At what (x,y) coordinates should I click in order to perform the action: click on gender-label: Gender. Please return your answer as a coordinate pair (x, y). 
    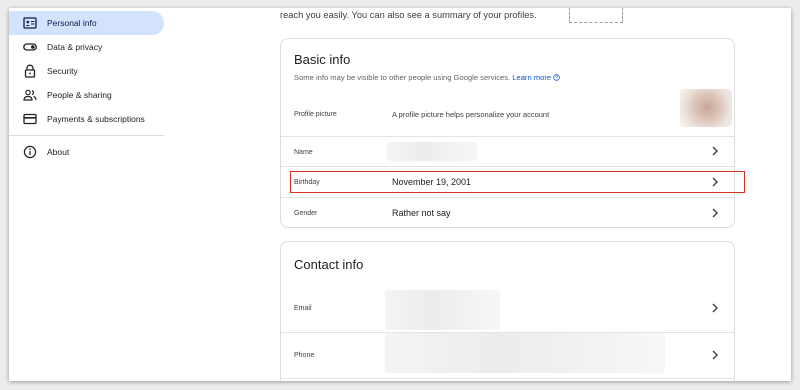
    Looking at the image, I should click on (306, 213).